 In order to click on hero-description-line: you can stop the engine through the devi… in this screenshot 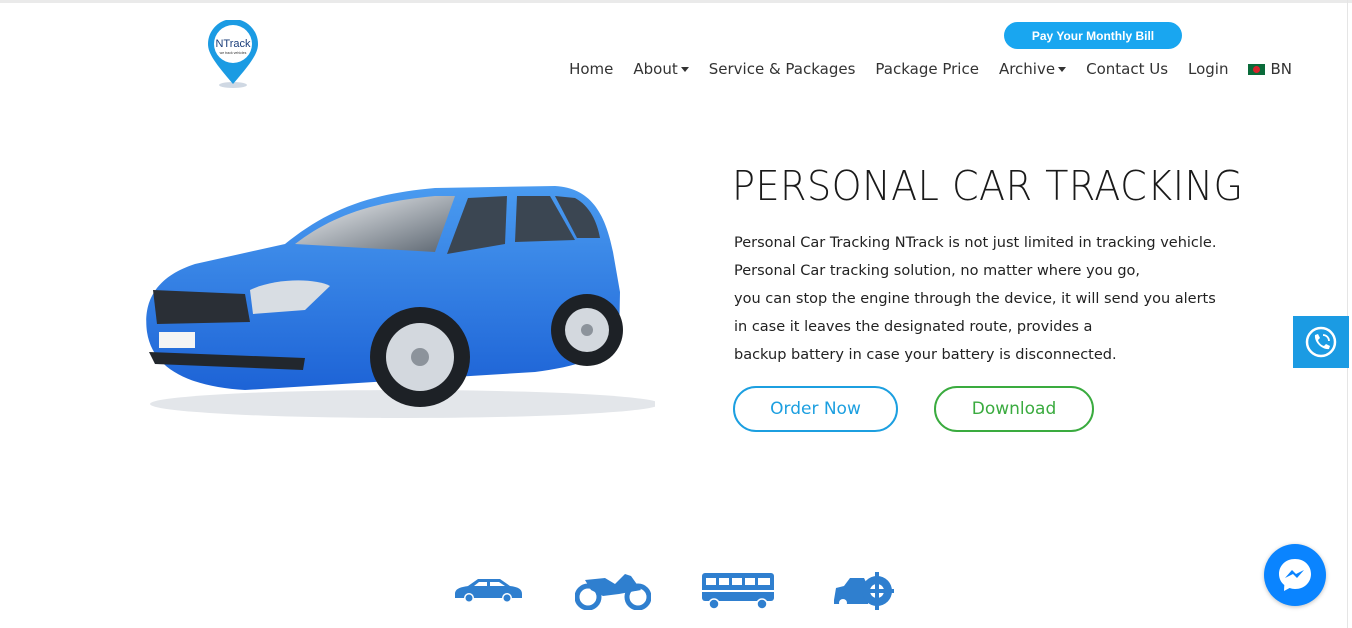, I will do `click(975, 299)`.